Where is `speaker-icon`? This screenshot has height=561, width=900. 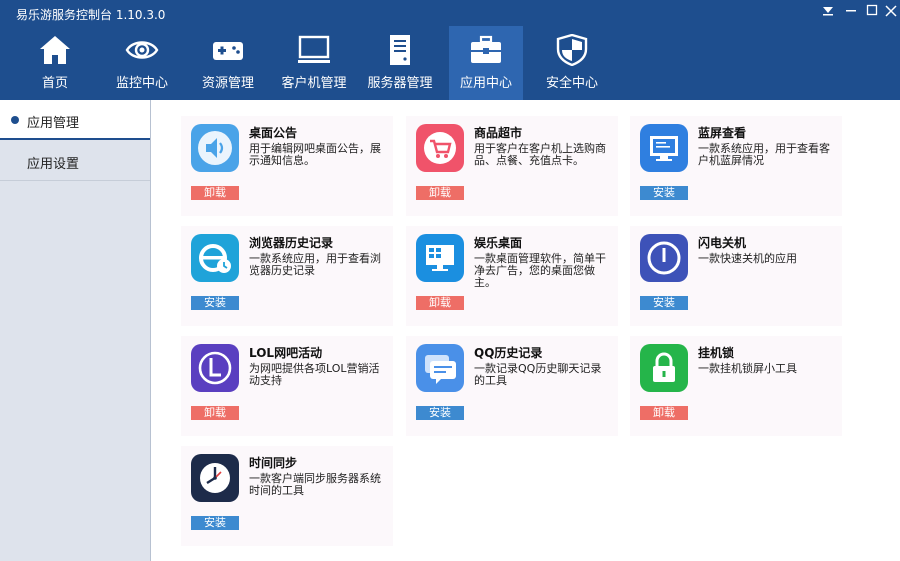
speaker-icon is located at coordinates (215, 148).